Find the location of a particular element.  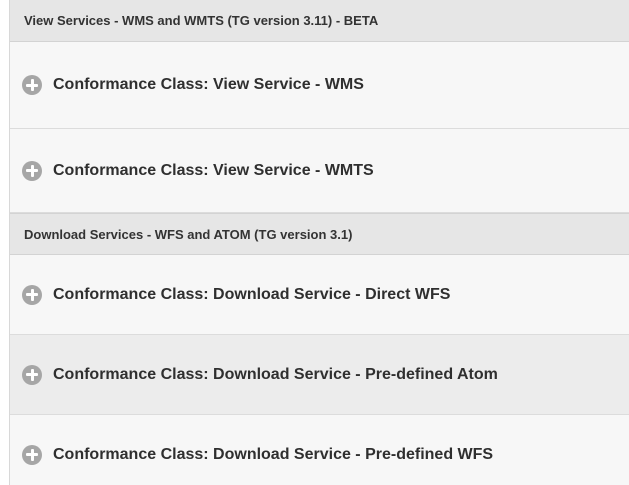

row-label: Conformance Class: View Service - WMTS is located at coordinates (213, 170).